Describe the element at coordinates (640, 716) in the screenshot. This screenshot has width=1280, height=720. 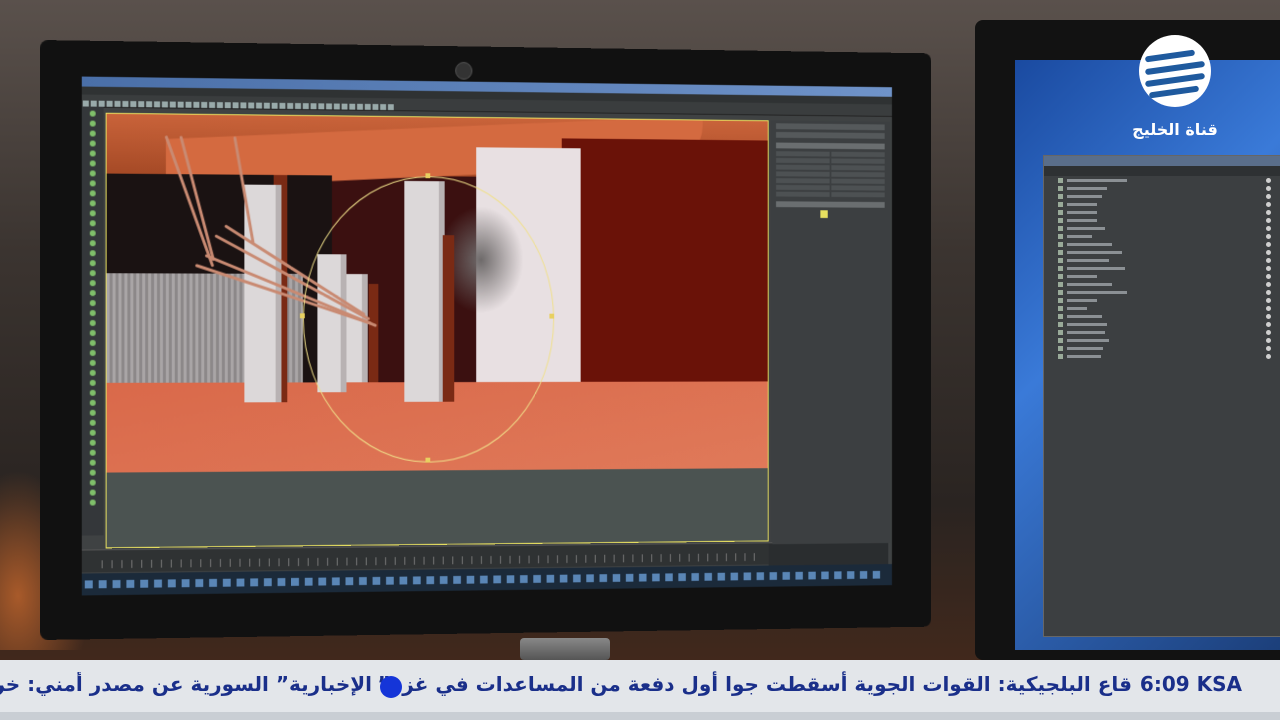
I see `ticker-bottom-bar` at that location.